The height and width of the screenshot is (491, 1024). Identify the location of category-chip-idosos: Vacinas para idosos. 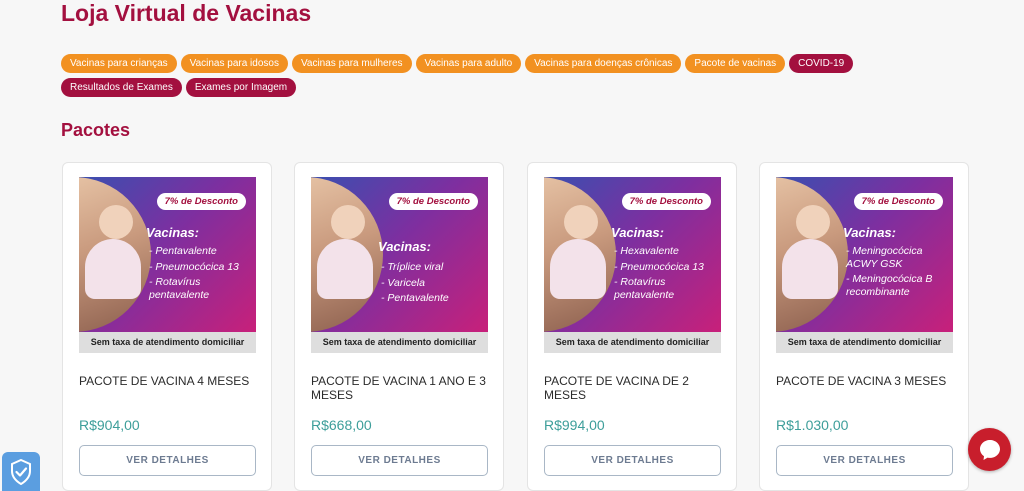
(234, 63).